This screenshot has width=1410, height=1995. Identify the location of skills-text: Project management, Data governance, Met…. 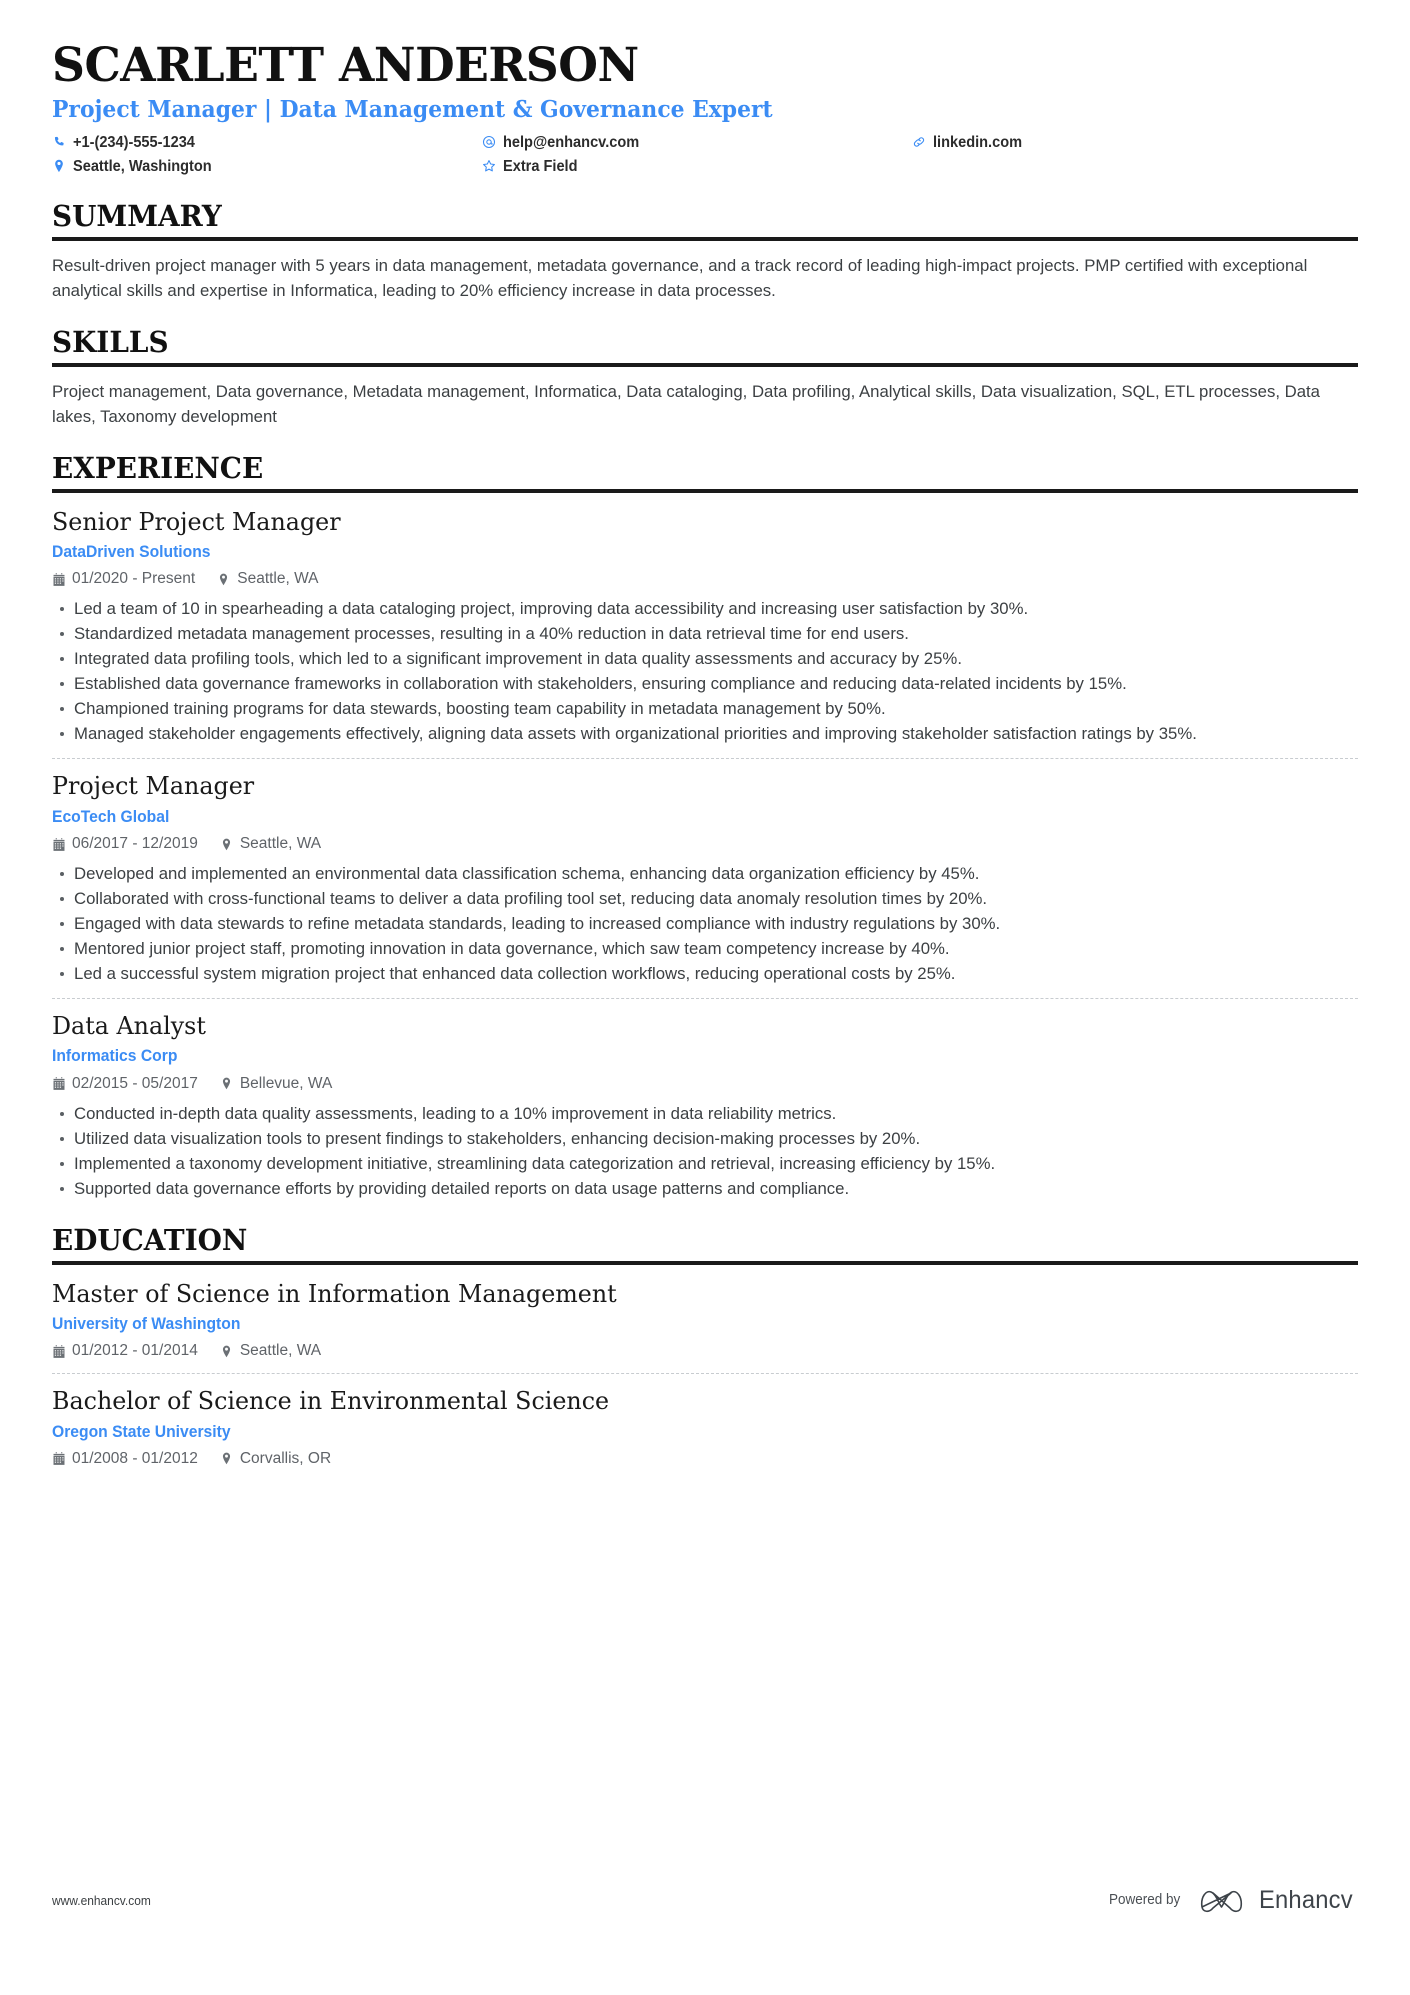
(686, 403).